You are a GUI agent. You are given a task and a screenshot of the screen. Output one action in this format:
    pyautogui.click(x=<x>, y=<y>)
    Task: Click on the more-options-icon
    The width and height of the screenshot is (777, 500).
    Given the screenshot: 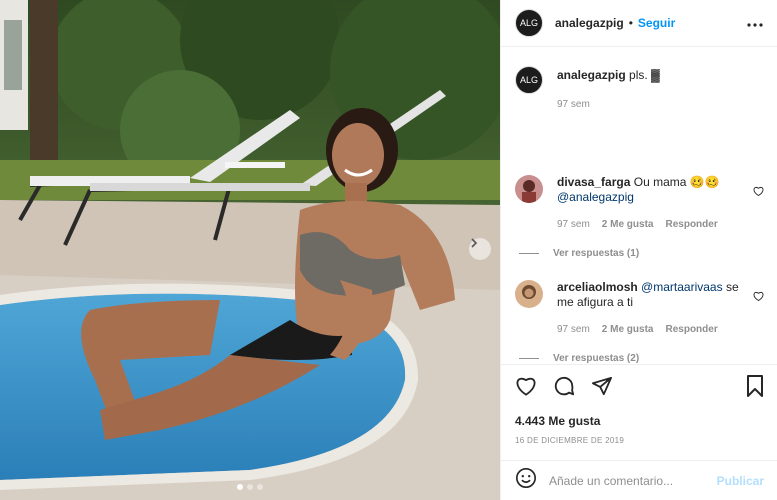 What is the action you would take?
    pyautogui.click(x=755, y=23)
    